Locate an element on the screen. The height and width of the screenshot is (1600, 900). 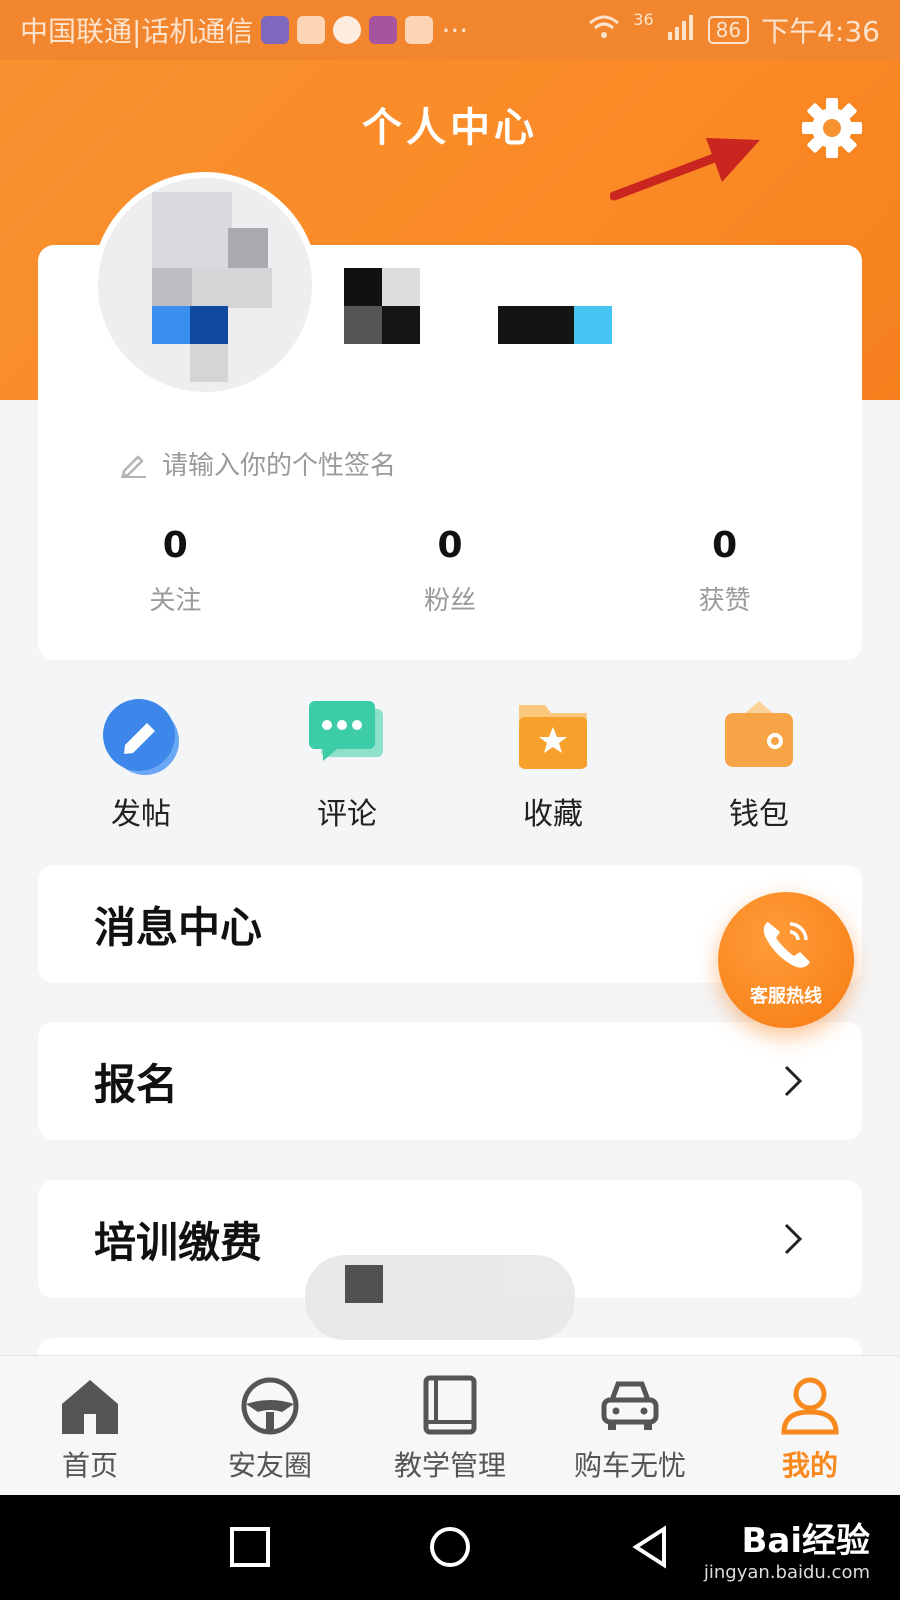
app-notification-icon is located at coordinates (347, 30).